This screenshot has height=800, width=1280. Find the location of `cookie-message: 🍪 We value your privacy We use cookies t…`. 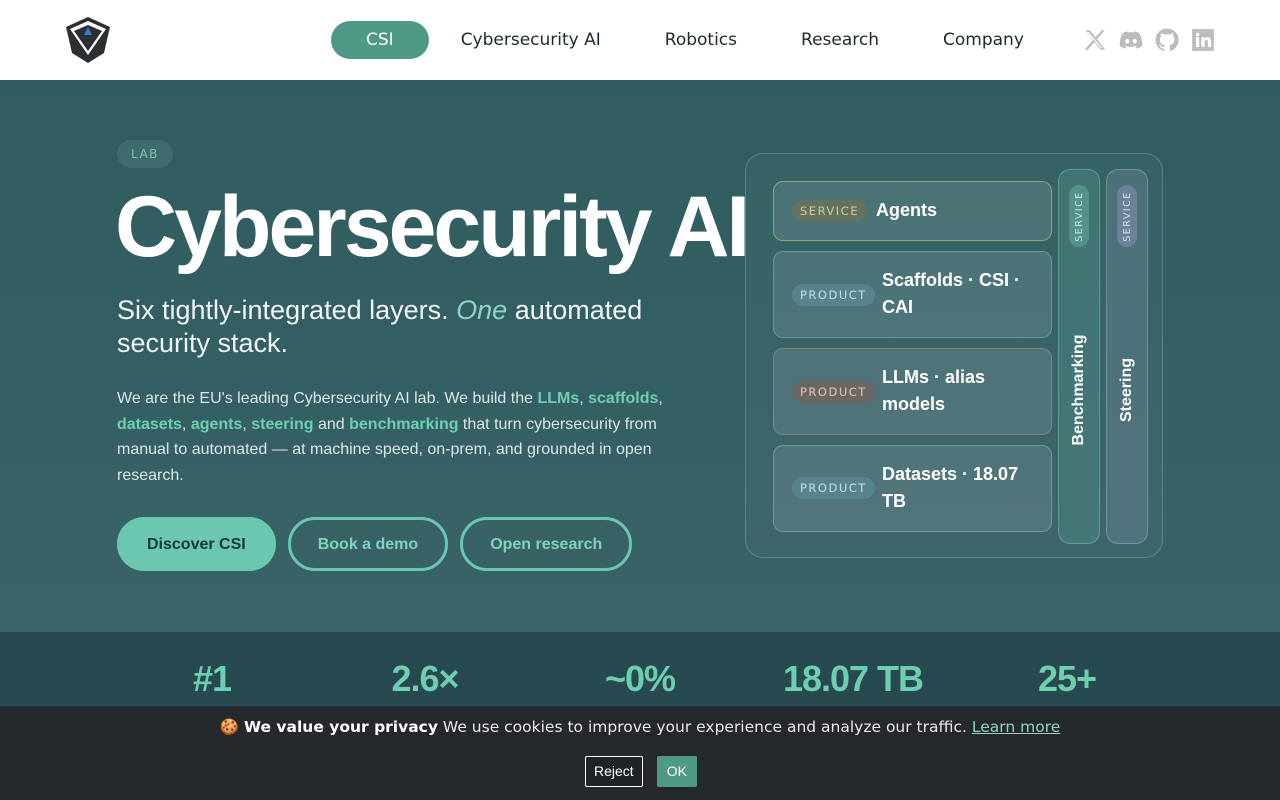

cookie-message: 🍪 We value your privacy We use cookies t… is located at coordinates (640, 727).